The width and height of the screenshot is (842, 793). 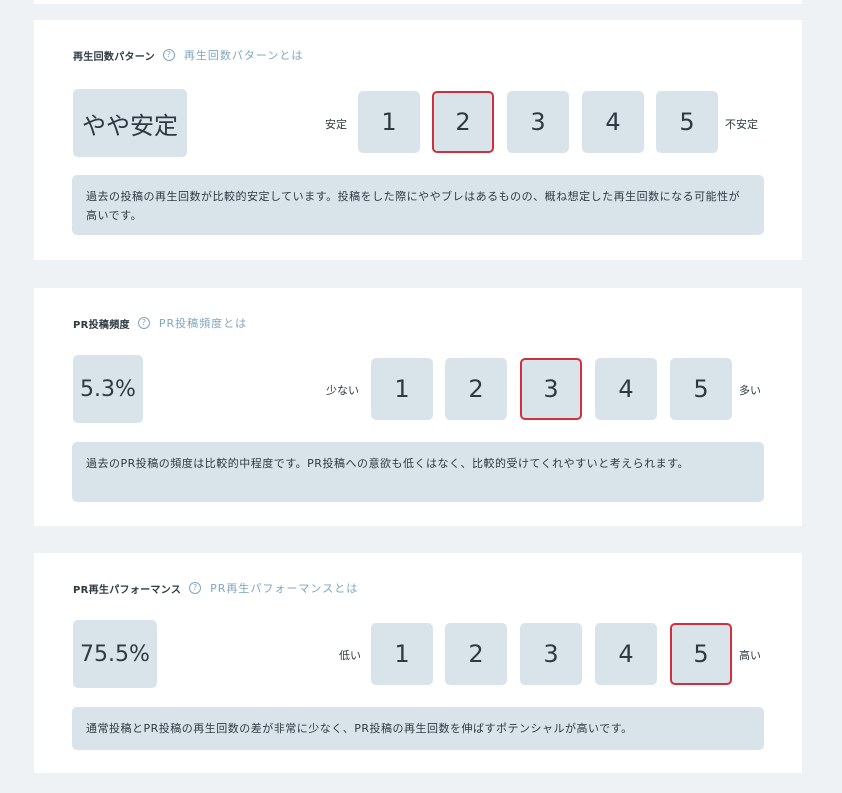 I want to click on value-display: 5.3%, so click(x=108, y=389).